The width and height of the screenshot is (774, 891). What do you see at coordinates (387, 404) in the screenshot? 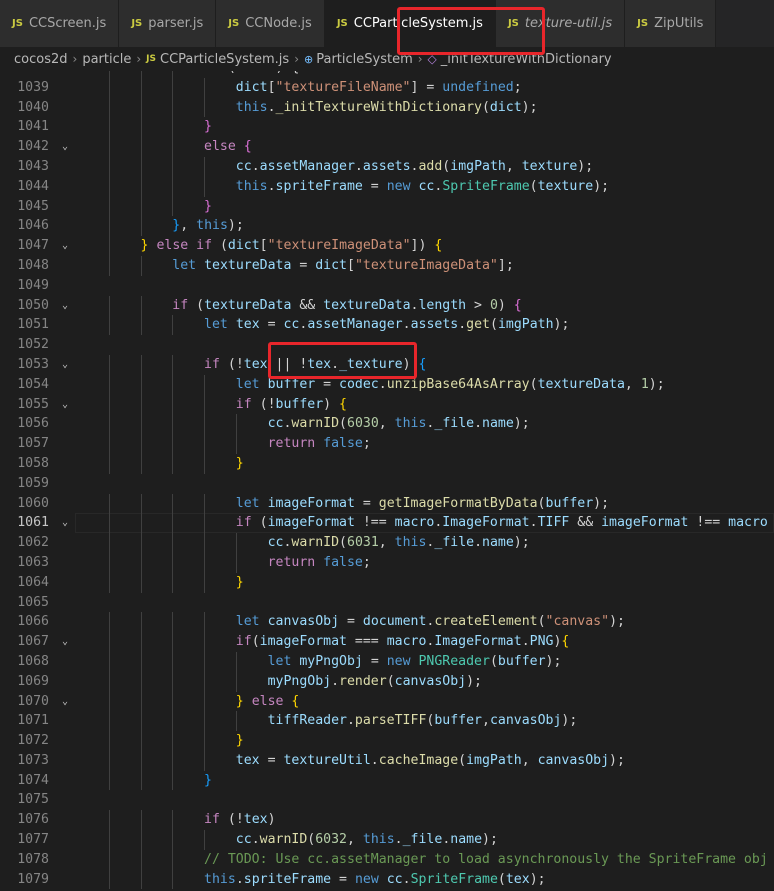
I see `code-line: 1055 ⌄ if (!buffer) {` at bounding box center [387, 404].